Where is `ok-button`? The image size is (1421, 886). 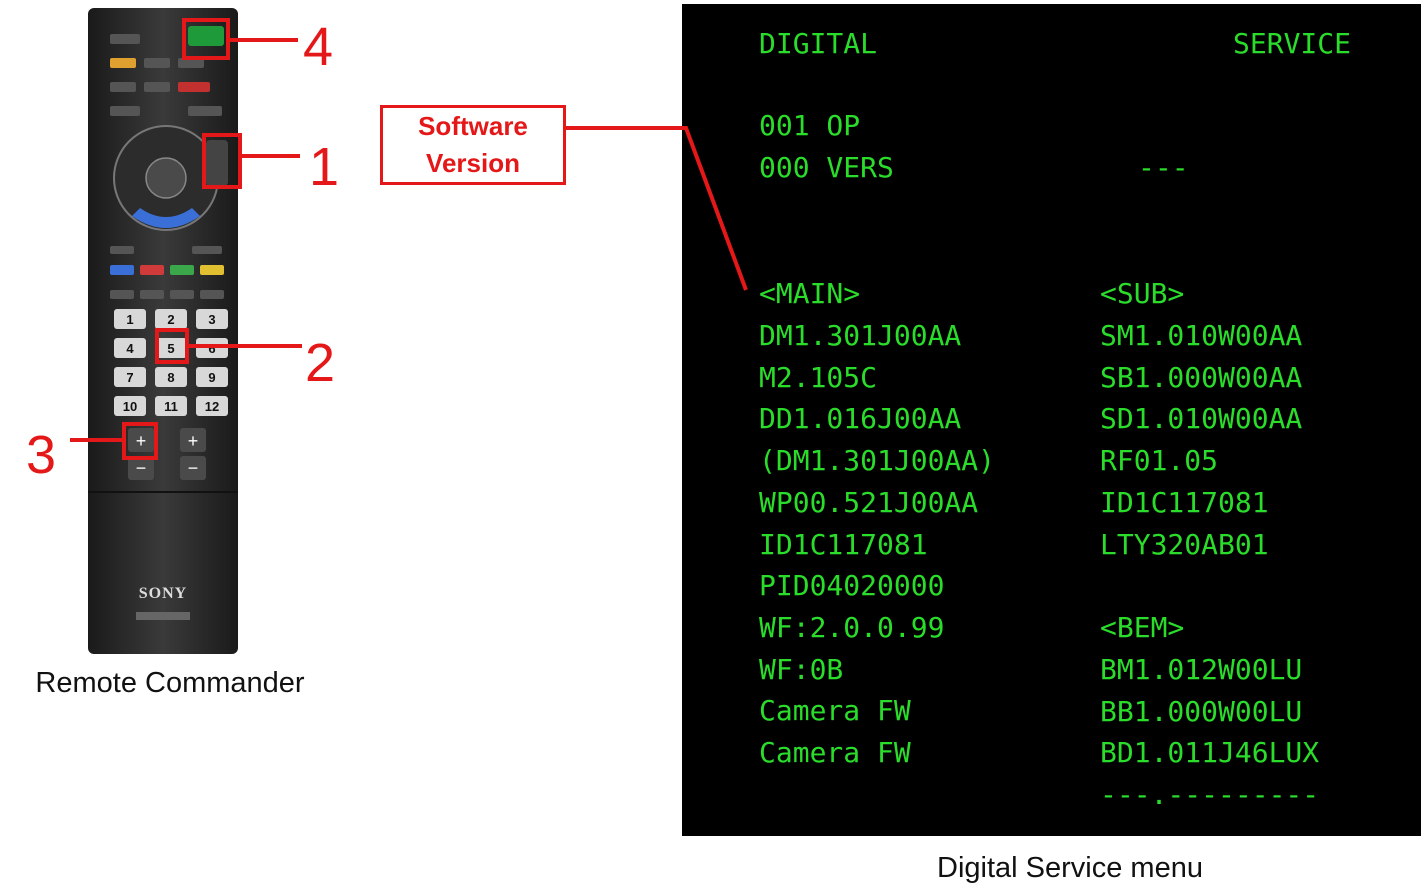
ok-button is located at coordinates (166, 178).